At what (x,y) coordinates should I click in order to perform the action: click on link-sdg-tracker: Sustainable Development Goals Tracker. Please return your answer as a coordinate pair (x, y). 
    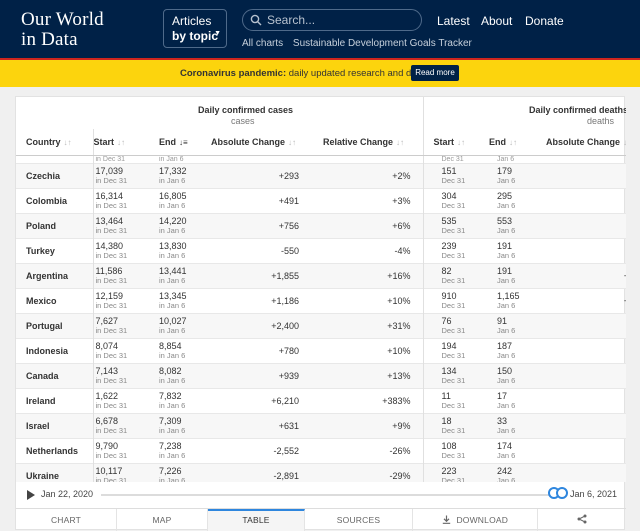
    Looking at the image, I should click on (382, 43).